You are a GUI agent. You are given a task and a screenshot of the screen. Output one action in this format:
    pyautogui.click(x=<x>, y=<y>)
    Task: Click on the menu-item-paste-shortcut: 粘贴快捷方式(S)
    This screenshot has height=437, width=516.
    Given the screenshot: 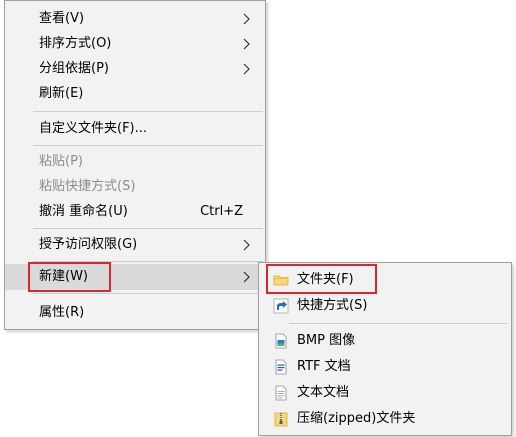 What is the action you would take?
    pyautogui.click(x=87, y=186)
    